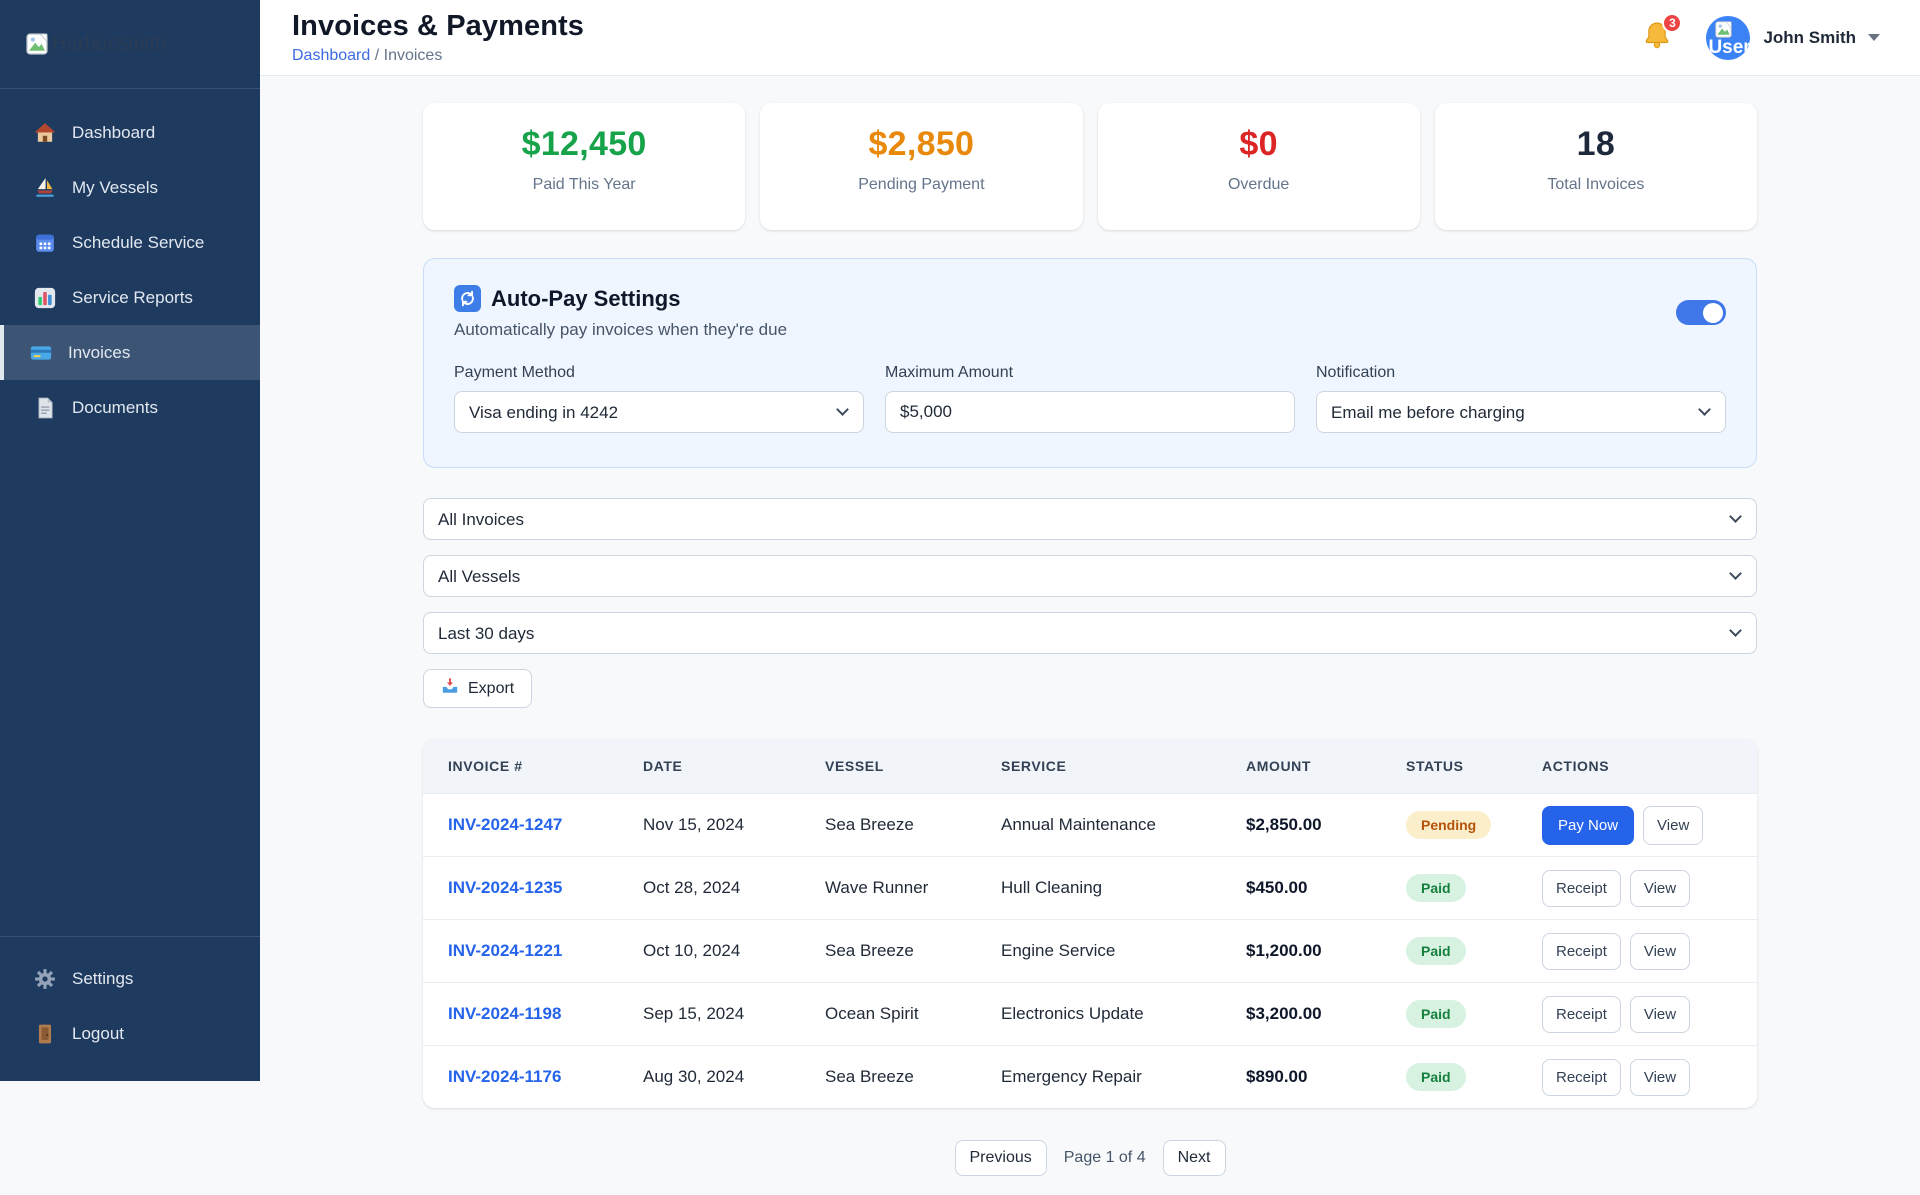 This screenshot has width=1920, height=1195. Describe the element at coordinates (659, 412) in the screenshot. I see `payment-method-select: Visa ending in 4242` at that location.